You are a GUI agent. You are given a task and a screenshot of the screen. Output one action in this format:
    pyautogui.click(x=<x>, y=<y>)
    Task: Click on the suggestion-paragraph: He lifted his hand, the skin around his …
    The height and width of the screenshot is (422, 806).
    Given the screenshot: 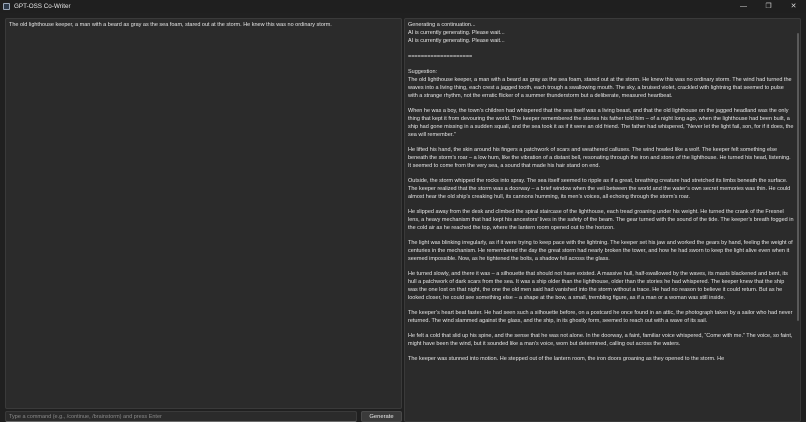 What is the action you would take?
    pyautogui.click(x=599, y=158)
    